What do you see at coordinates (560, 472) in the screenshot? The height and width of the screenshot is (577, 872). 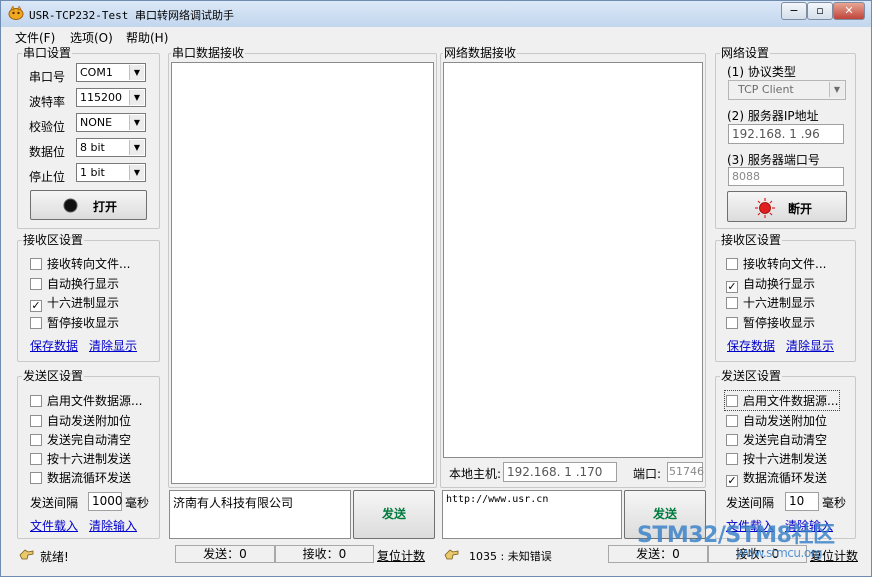 I see `local-host-ip-field: 192.168. 1 .170` at bounding box center [560, 472].